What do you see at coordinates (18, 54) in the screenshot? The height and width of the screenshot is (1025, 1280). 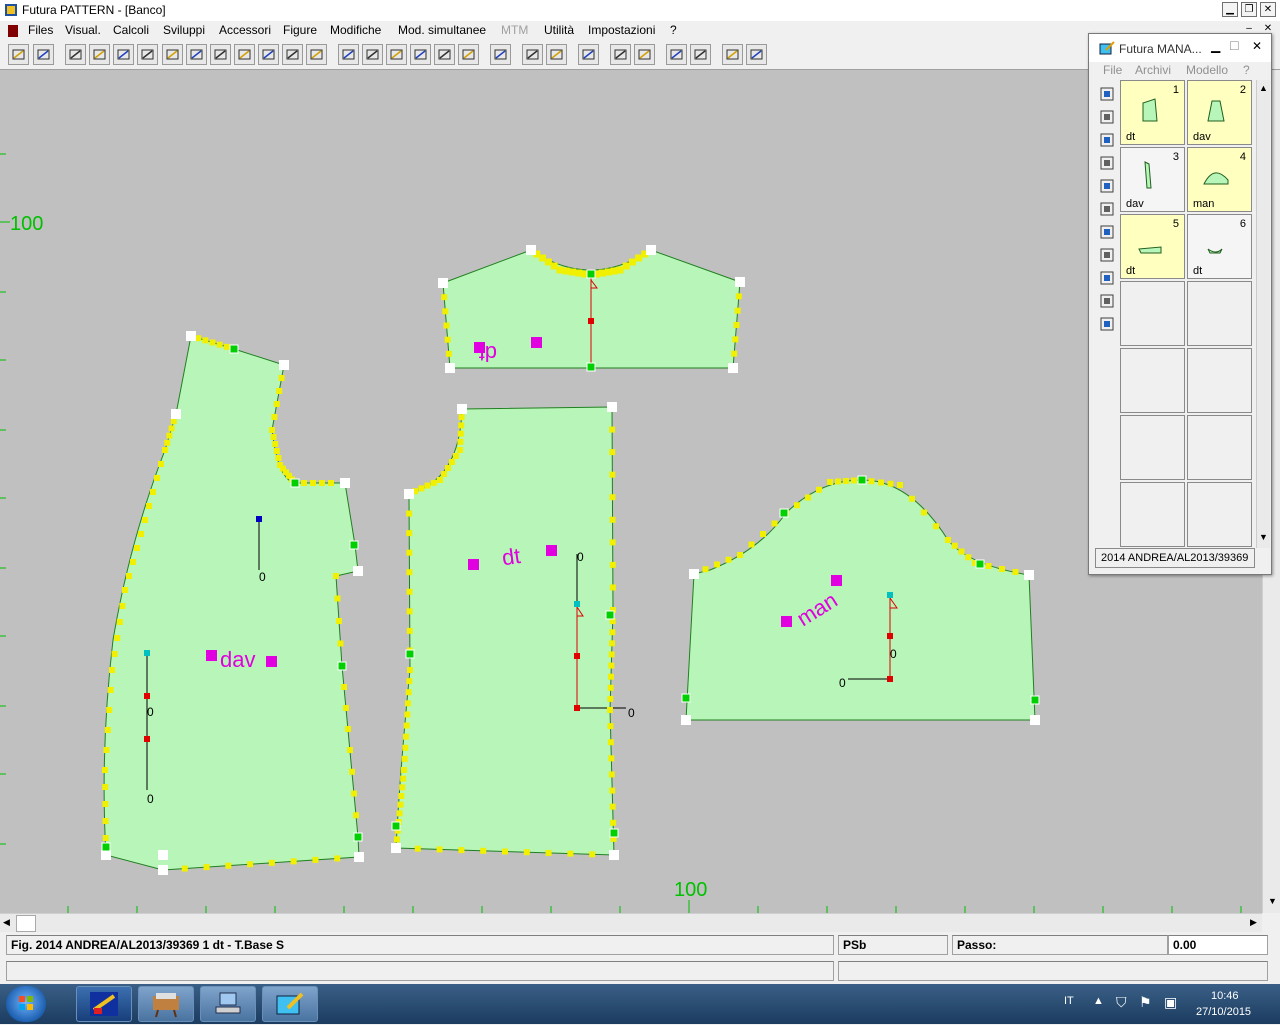 I see `open-folder-button` at bounding box center [18, 54].